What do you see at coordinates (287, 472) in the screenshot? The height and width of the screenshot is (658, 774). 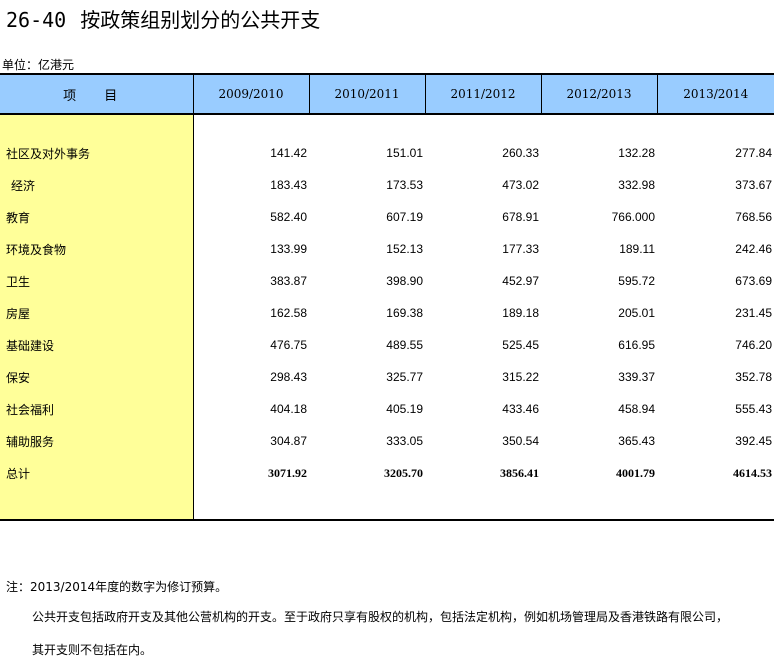 I see `value-cell: 3071.92` at bounding box center [287, 472].